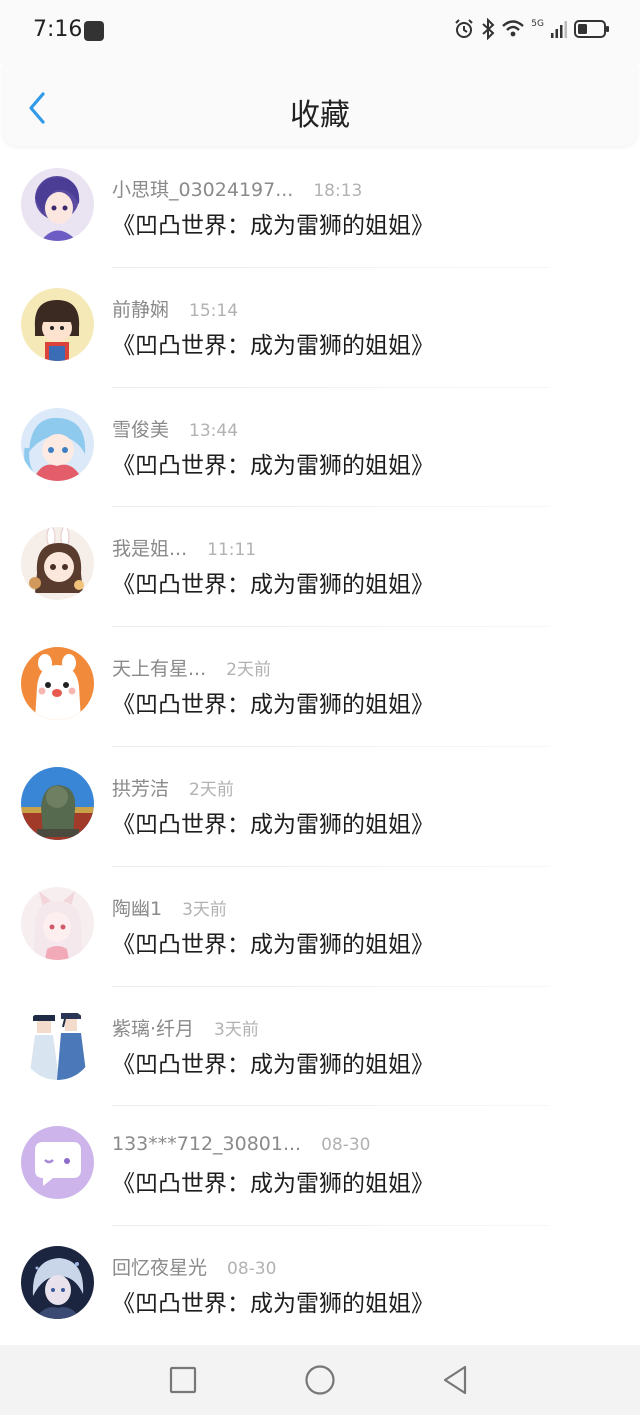 This screenshot has width=640, height=1415. I want to click on timestamp: 11:11, so click(232, 550).